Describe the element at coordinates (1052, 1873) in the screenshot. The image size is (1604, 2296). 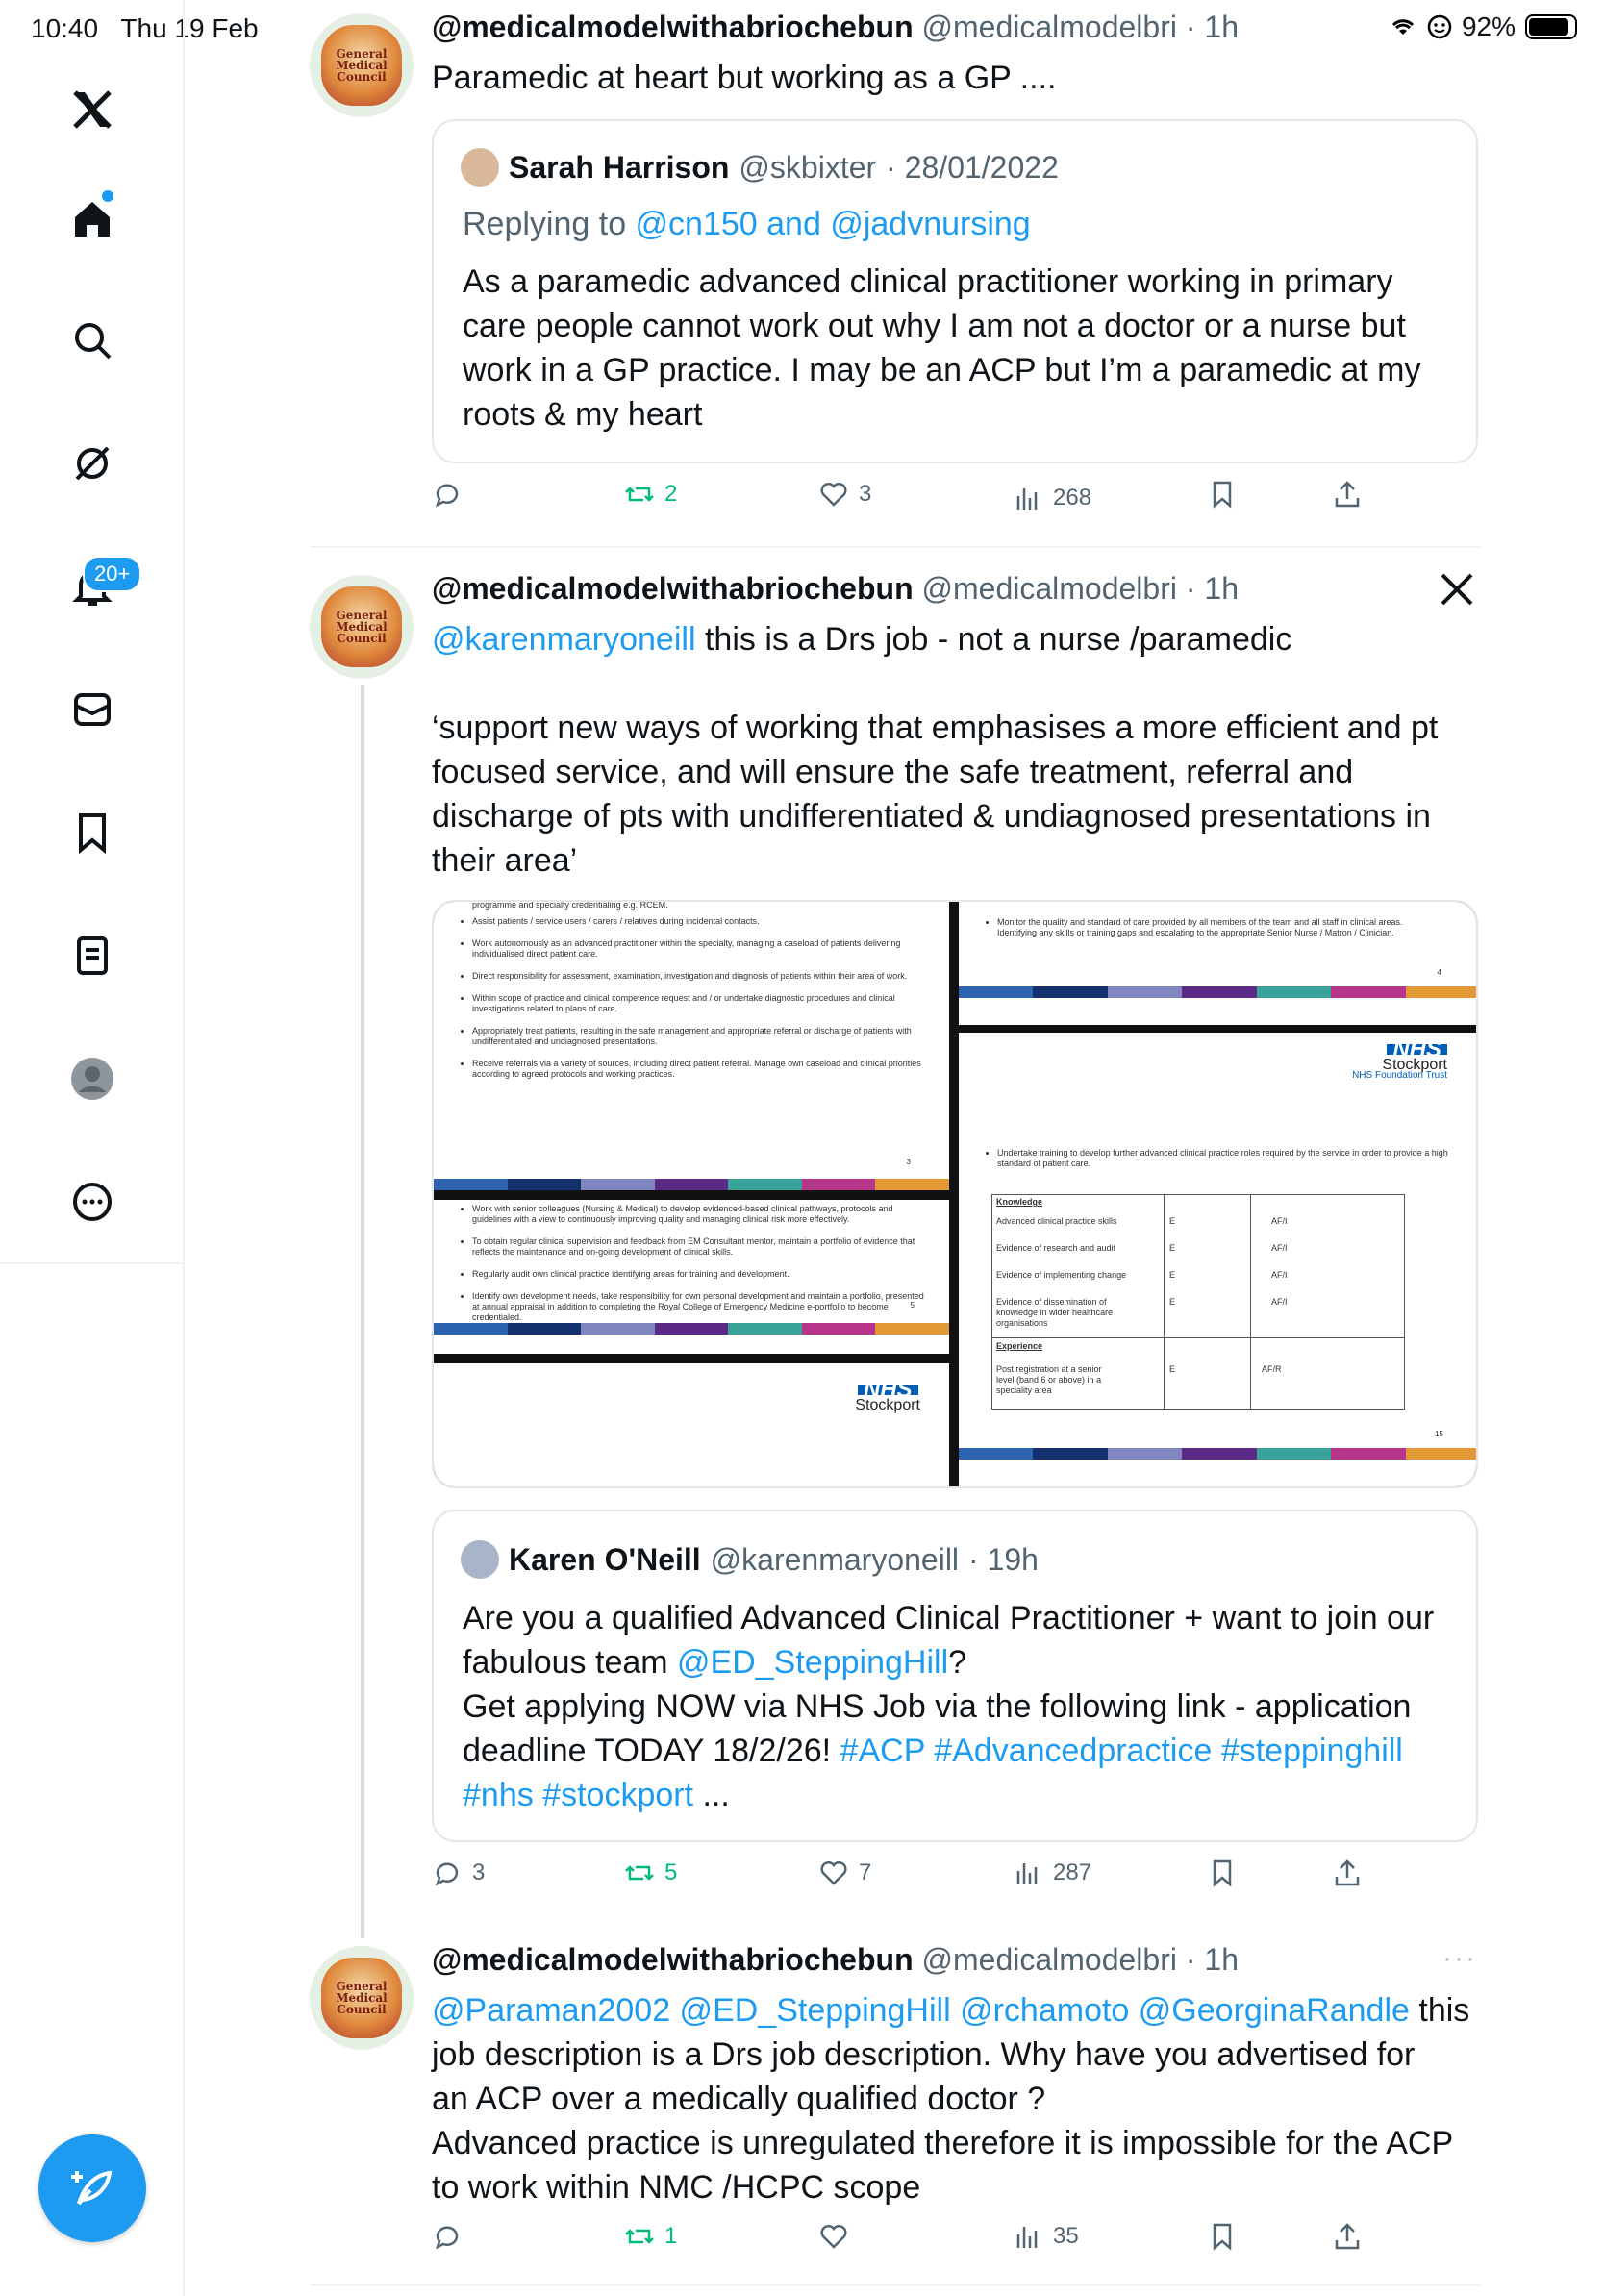
I see `views-button: 287` at that location.